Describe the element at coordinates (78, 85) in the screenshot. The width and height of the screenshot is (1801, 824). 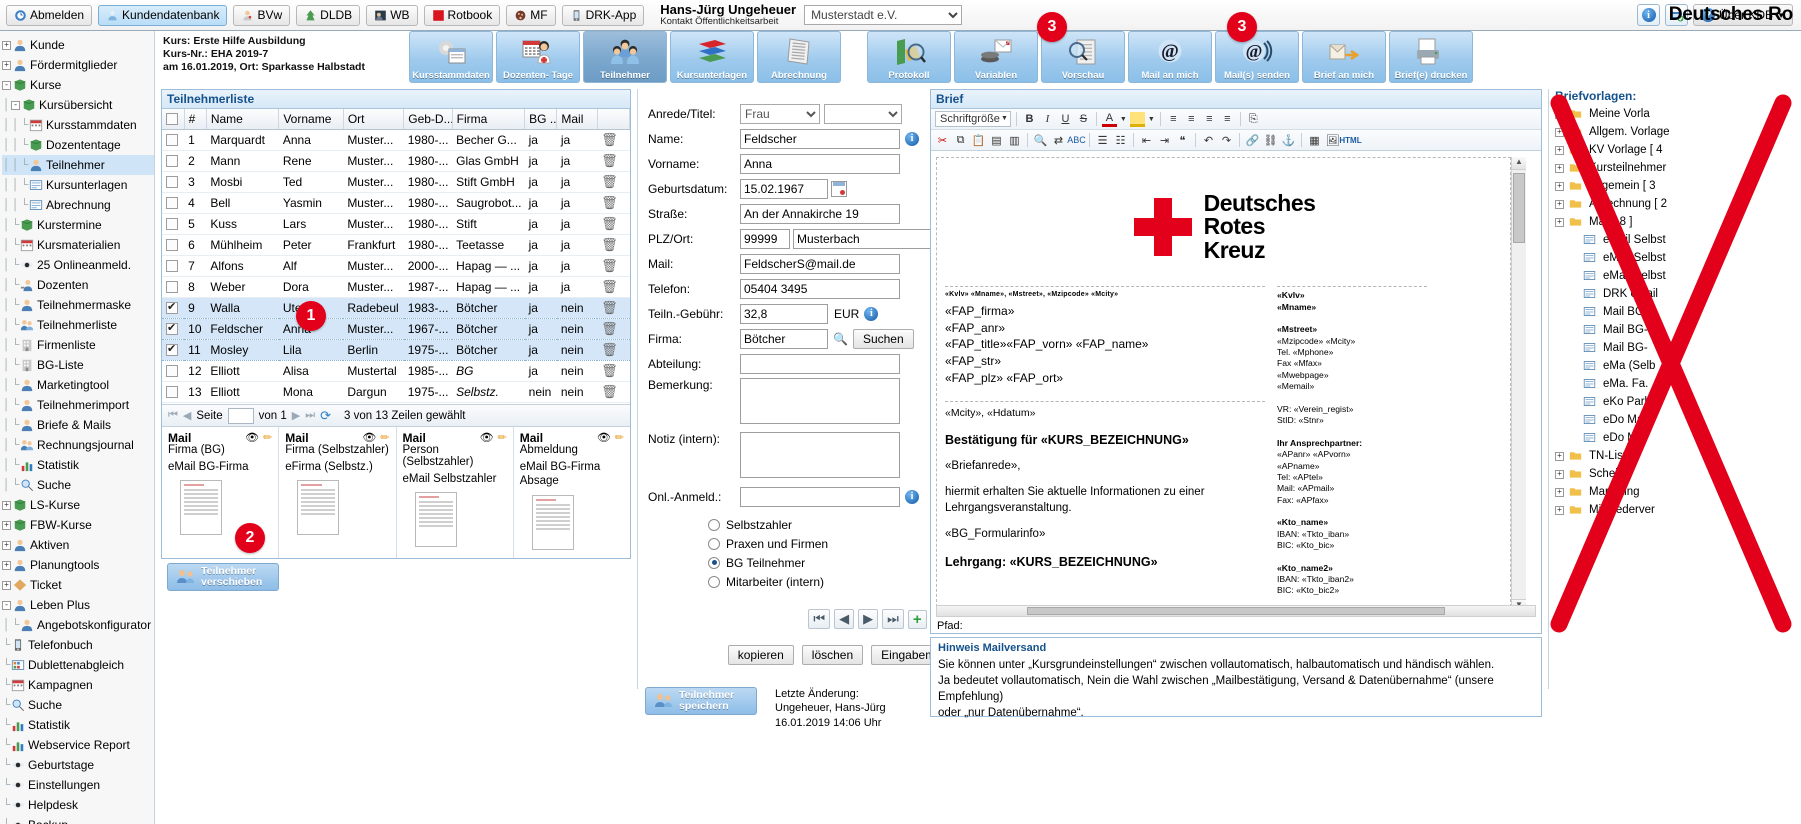
I see `sidebar-item-kurse: - Kurse` at that location.